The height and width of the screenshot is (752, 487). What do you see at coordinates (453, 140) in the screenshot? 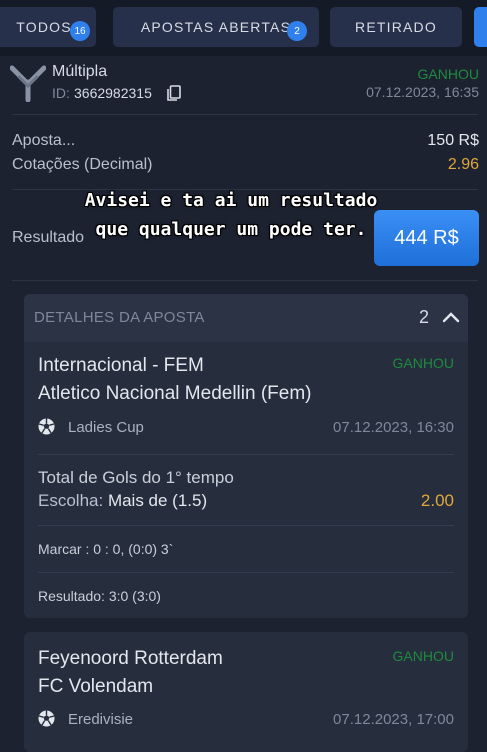
I see `stake-value: 150 R$` at bounding box center [453, 140].